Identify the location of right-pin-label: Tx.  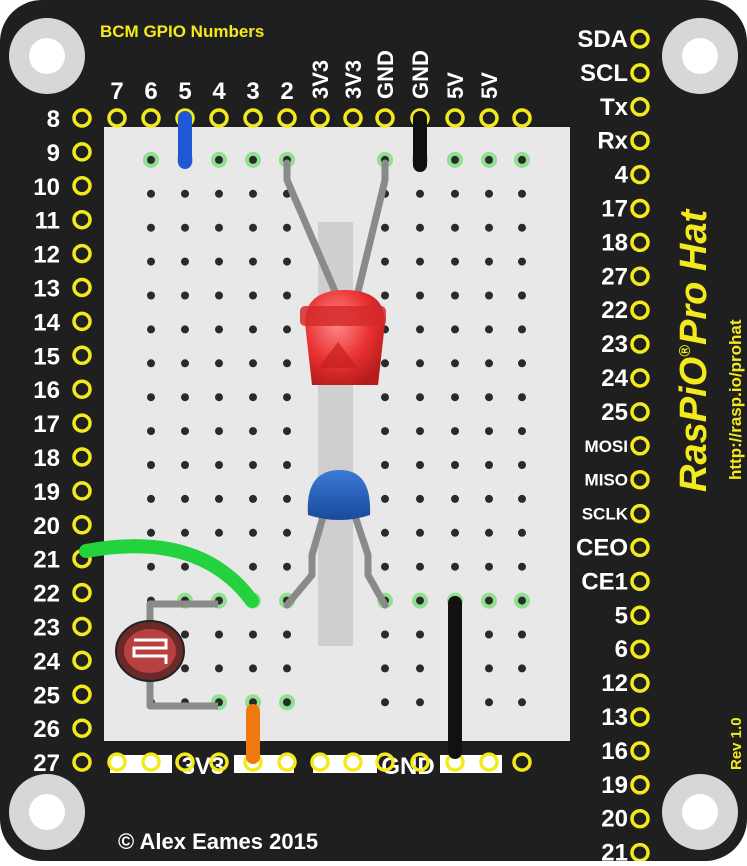
(614, 107).